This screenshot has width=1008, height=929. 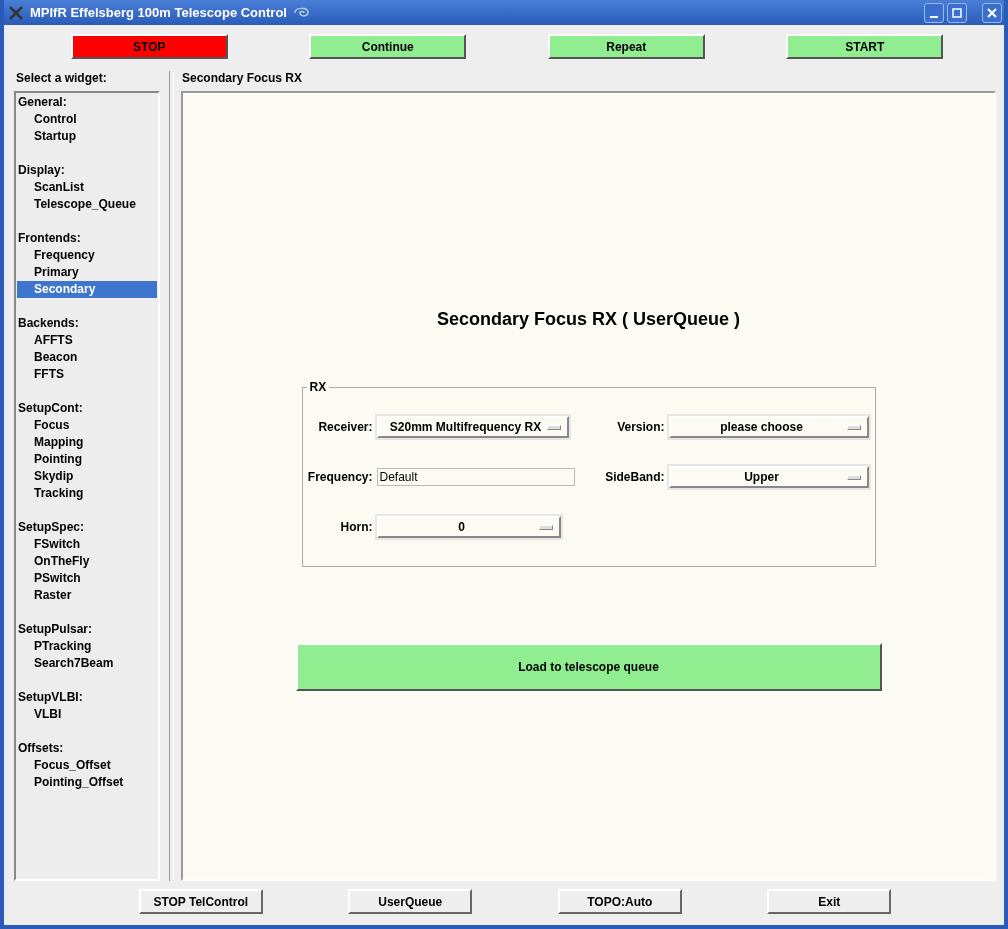 I want to click on group-heading: SetupSpec:, so click(x=51, y=527).